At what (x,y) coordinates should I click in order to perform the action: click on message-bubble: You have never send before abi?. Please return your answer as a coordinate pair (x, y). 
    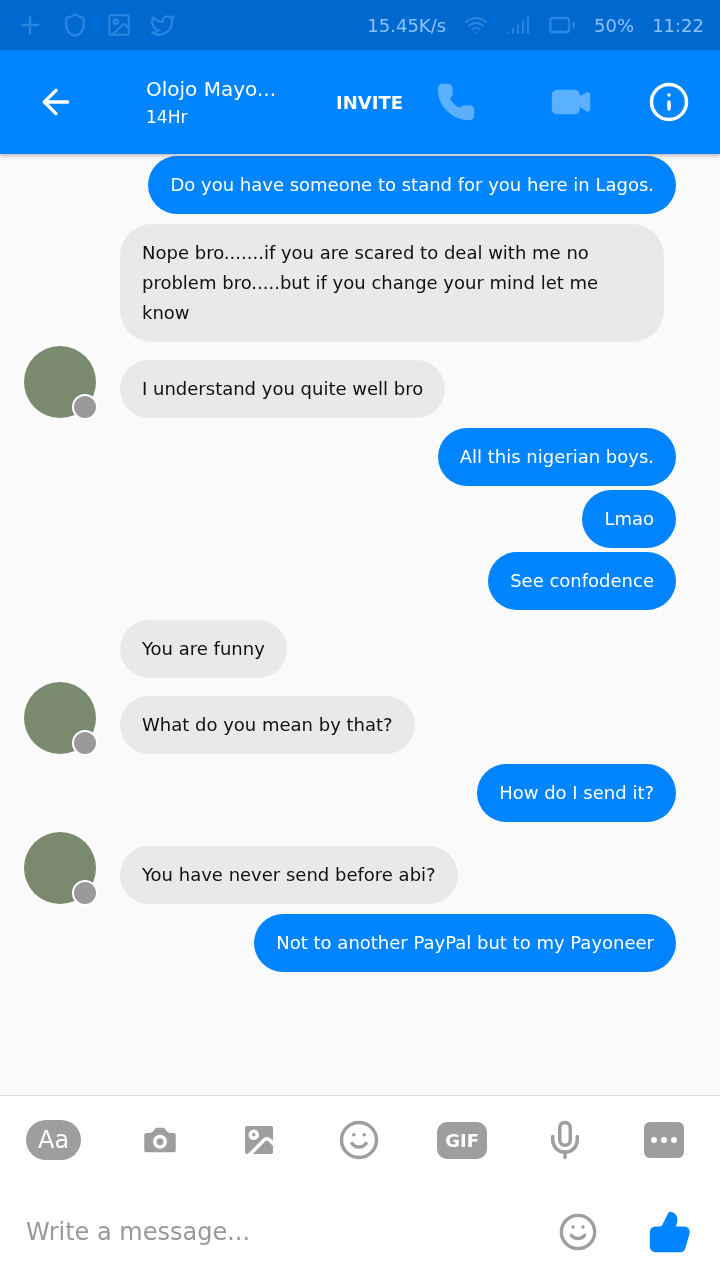
    Looking at the image, I should click on (289, 875).